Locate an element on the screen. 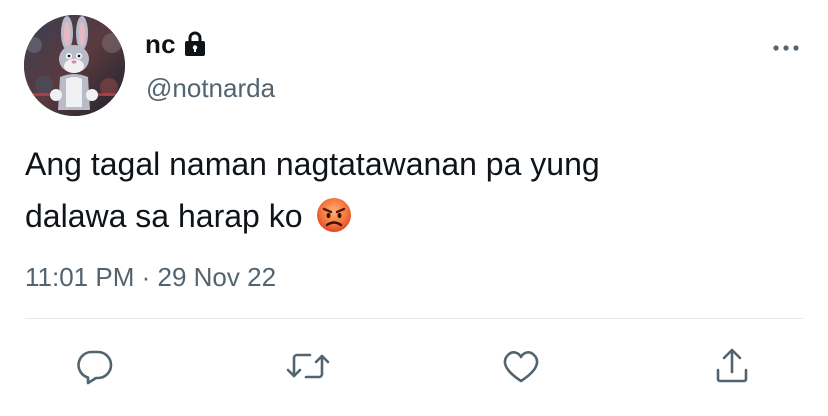 The image size is (828, 416). display-name: nc is located at coordinates (160, 44).